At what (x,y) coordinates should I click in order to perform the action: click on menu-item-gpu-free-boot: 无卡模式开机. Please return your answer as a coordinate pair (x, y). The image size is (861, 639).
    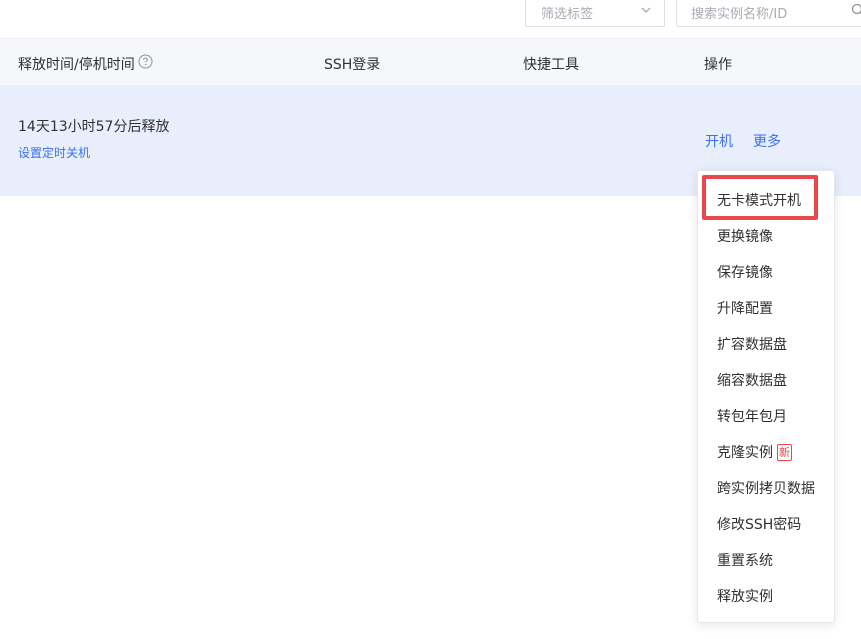
    Looking at the image, I should click on (759, 200).